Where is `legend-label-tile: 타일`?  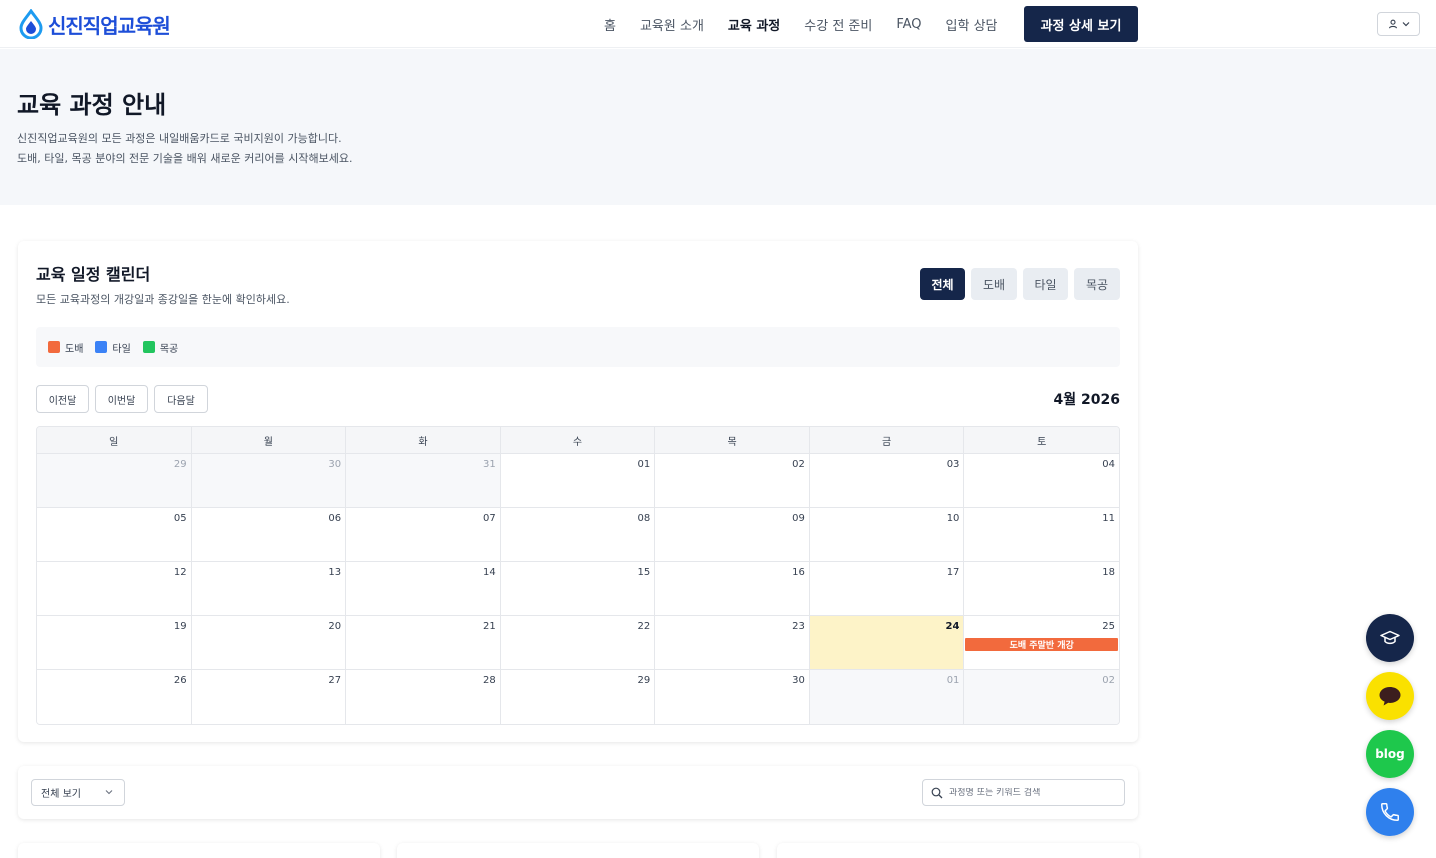
legend-label-tile: 타일 is located at coordinates (121, 349).